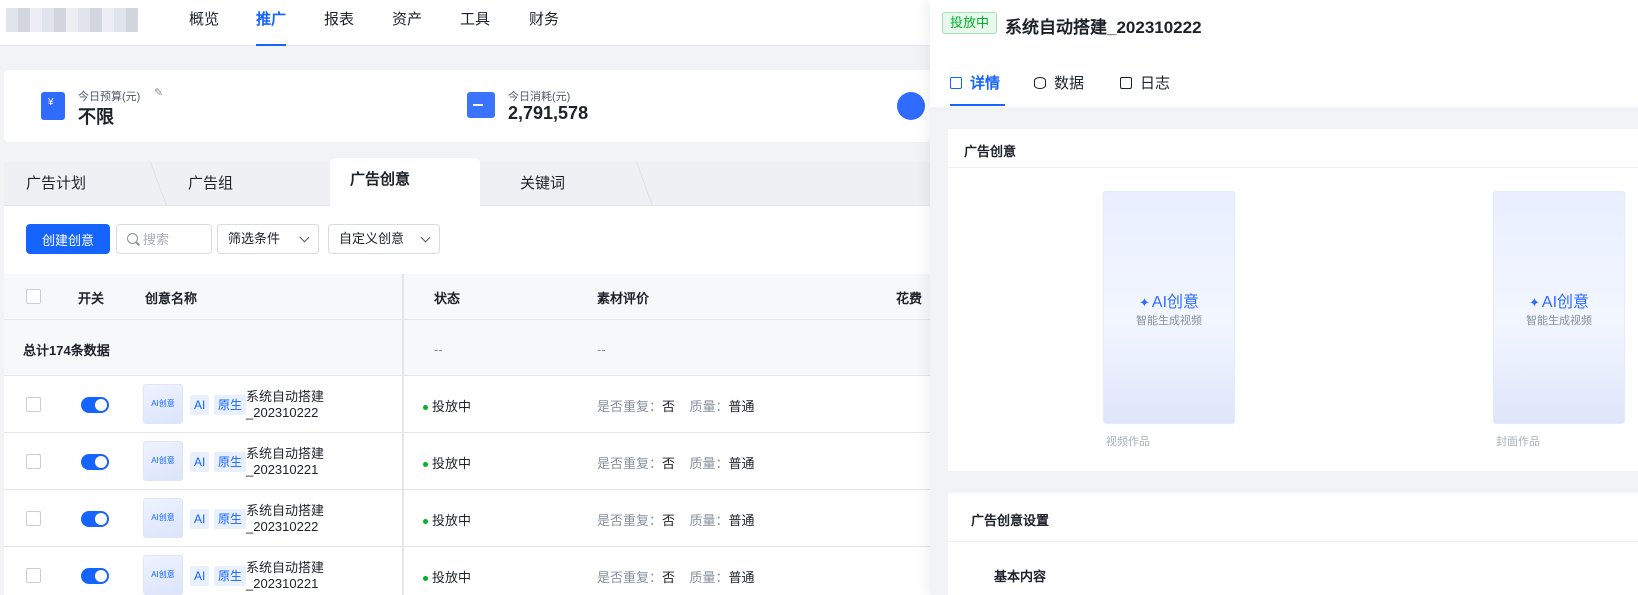  Describe the element at coordinates (271, 45) in the screenshot. I see `nav-active-indicator` at that location.